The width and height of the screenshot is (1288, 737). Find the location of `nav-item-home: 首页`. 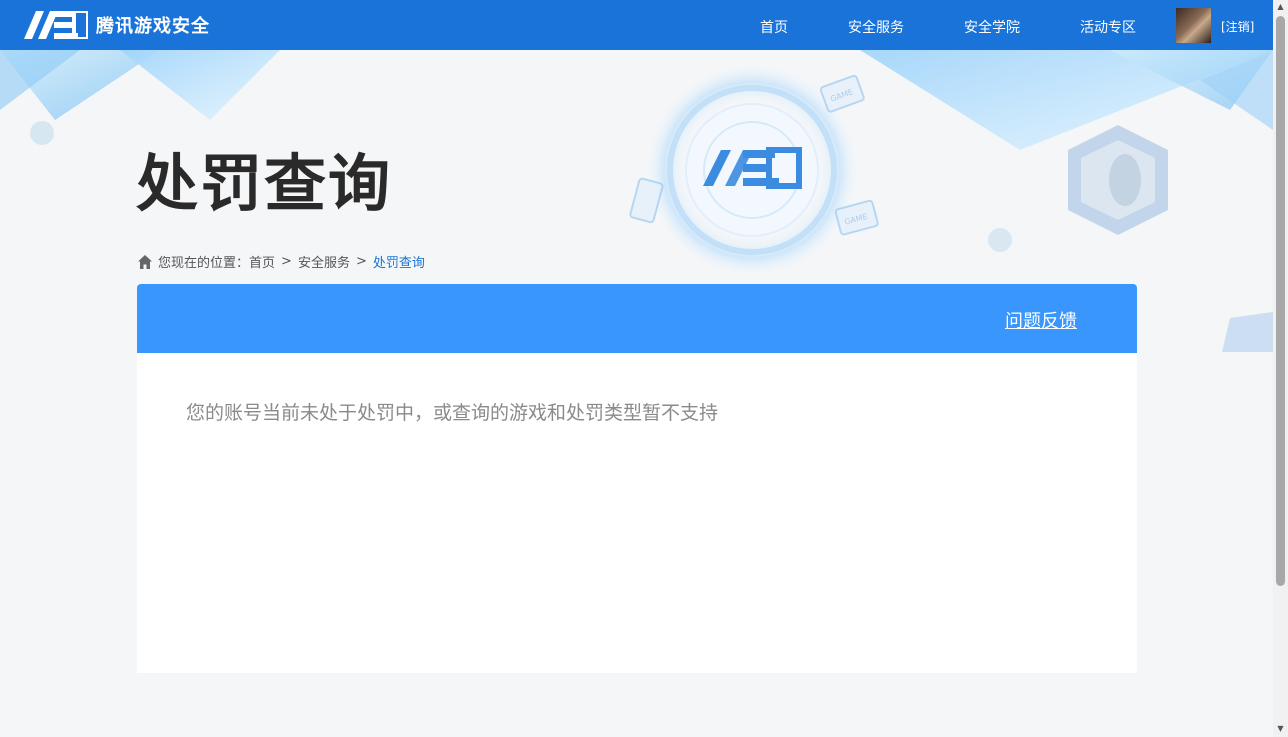

nav-item-home: 首页 is located at coordinates (774, 27).